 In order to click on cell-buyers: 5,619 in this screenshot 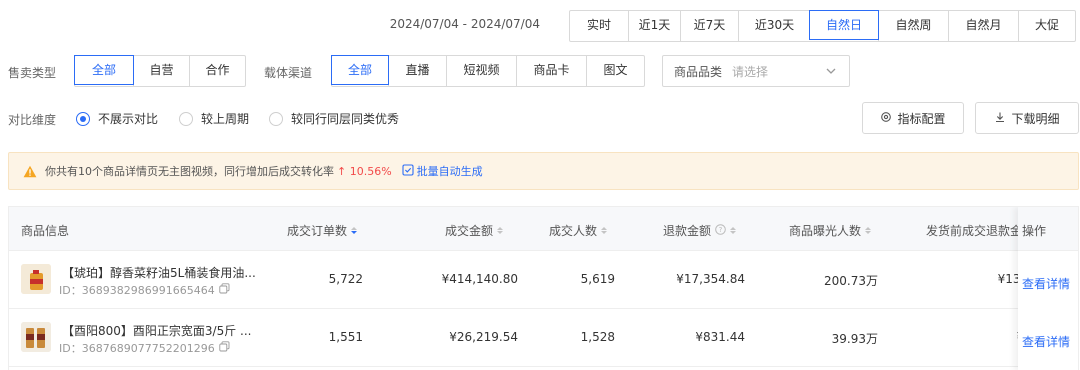, I will do `click(597, 279)`.